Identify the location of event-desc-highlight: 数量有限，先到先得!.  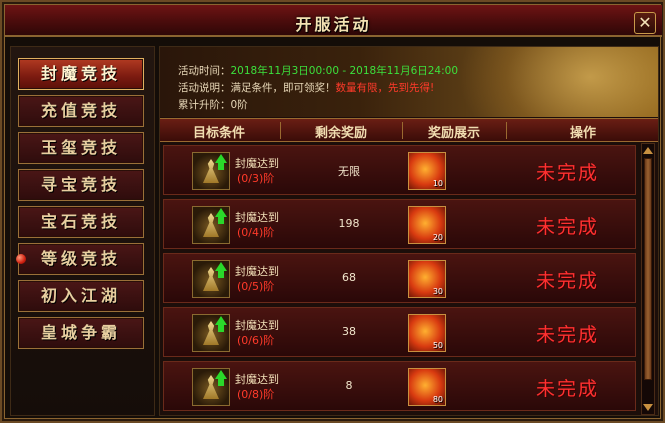
(385, 88).